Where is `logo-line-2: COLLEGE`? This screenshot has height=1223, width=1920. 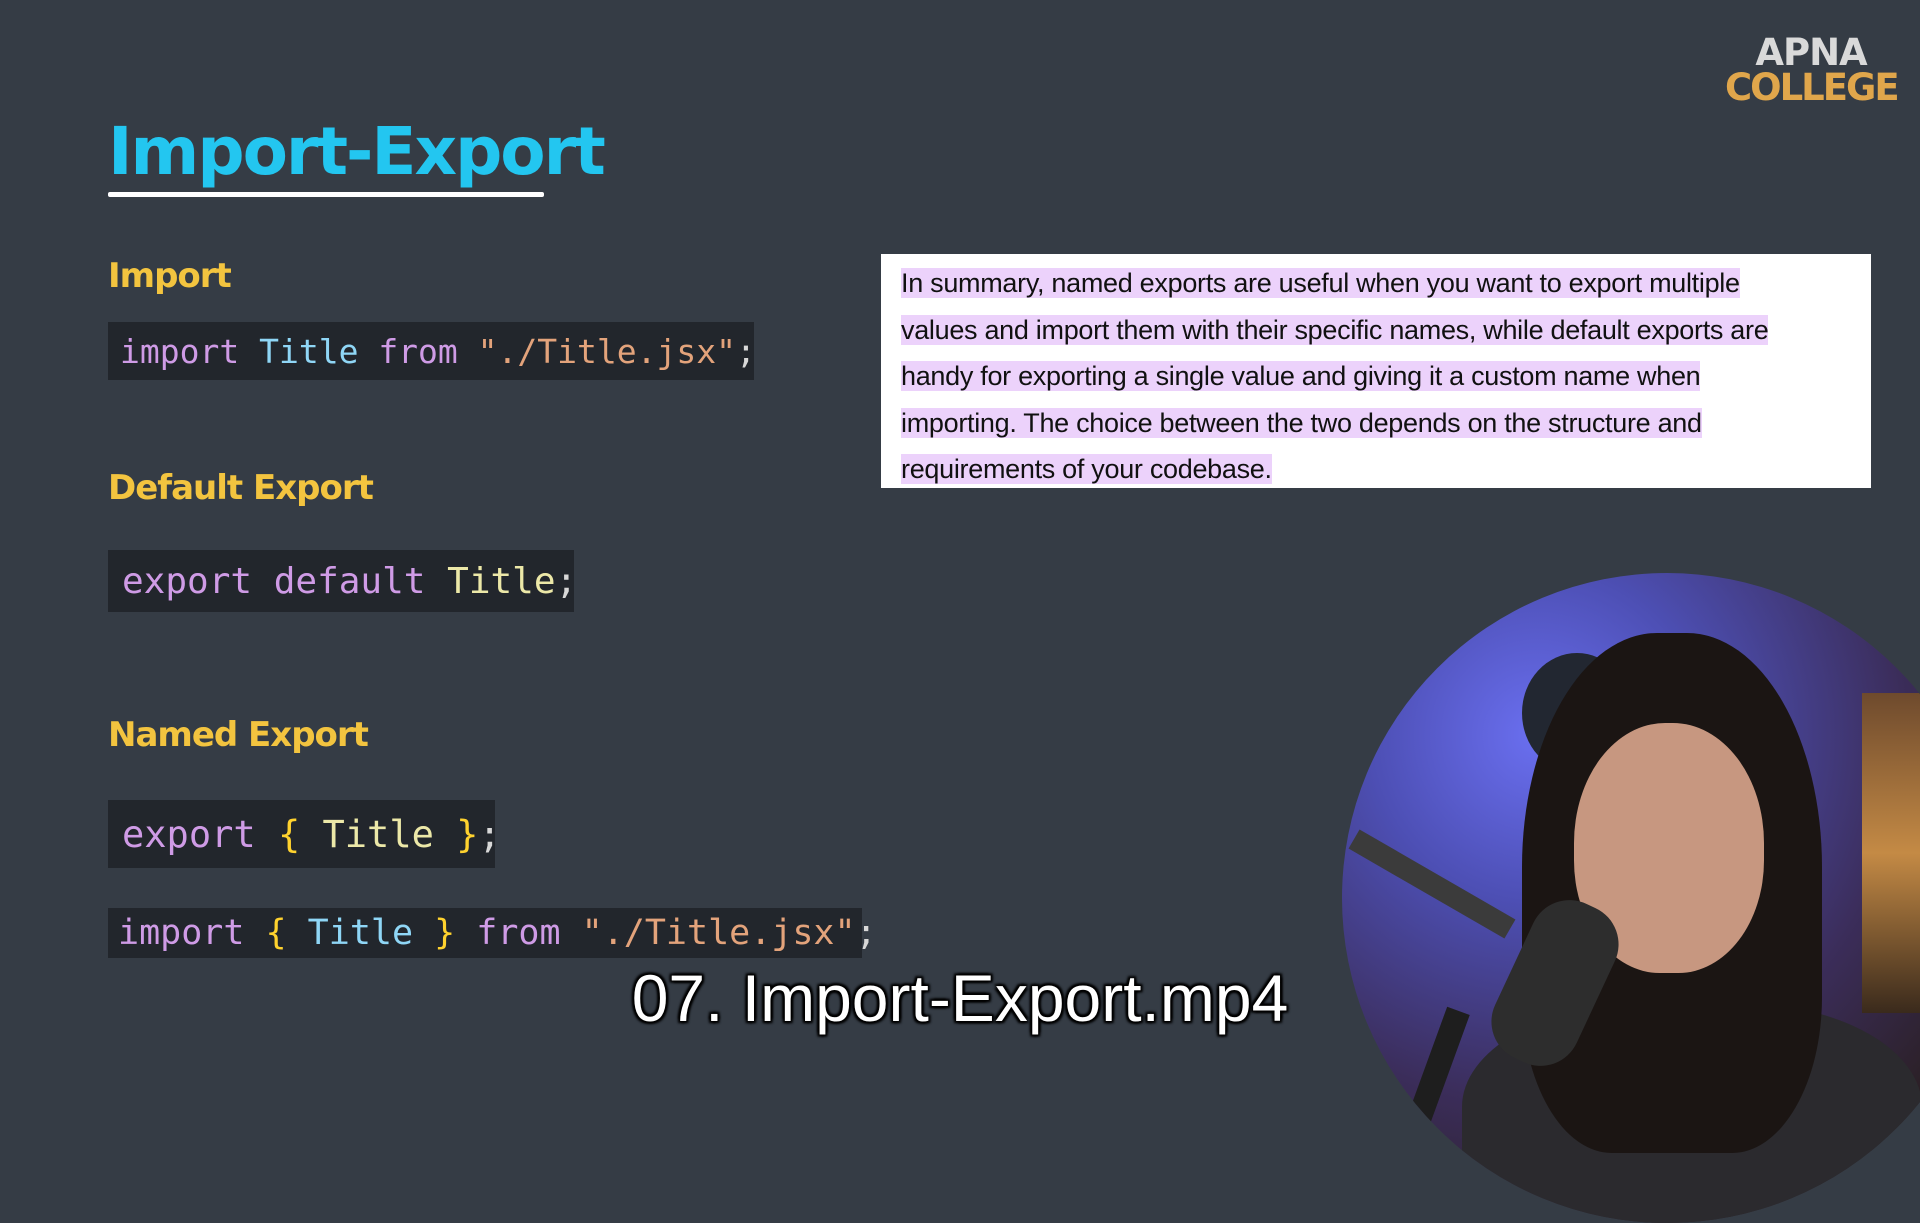
logo-line-2: COLLEGE is located at coordinates (1812, 87).